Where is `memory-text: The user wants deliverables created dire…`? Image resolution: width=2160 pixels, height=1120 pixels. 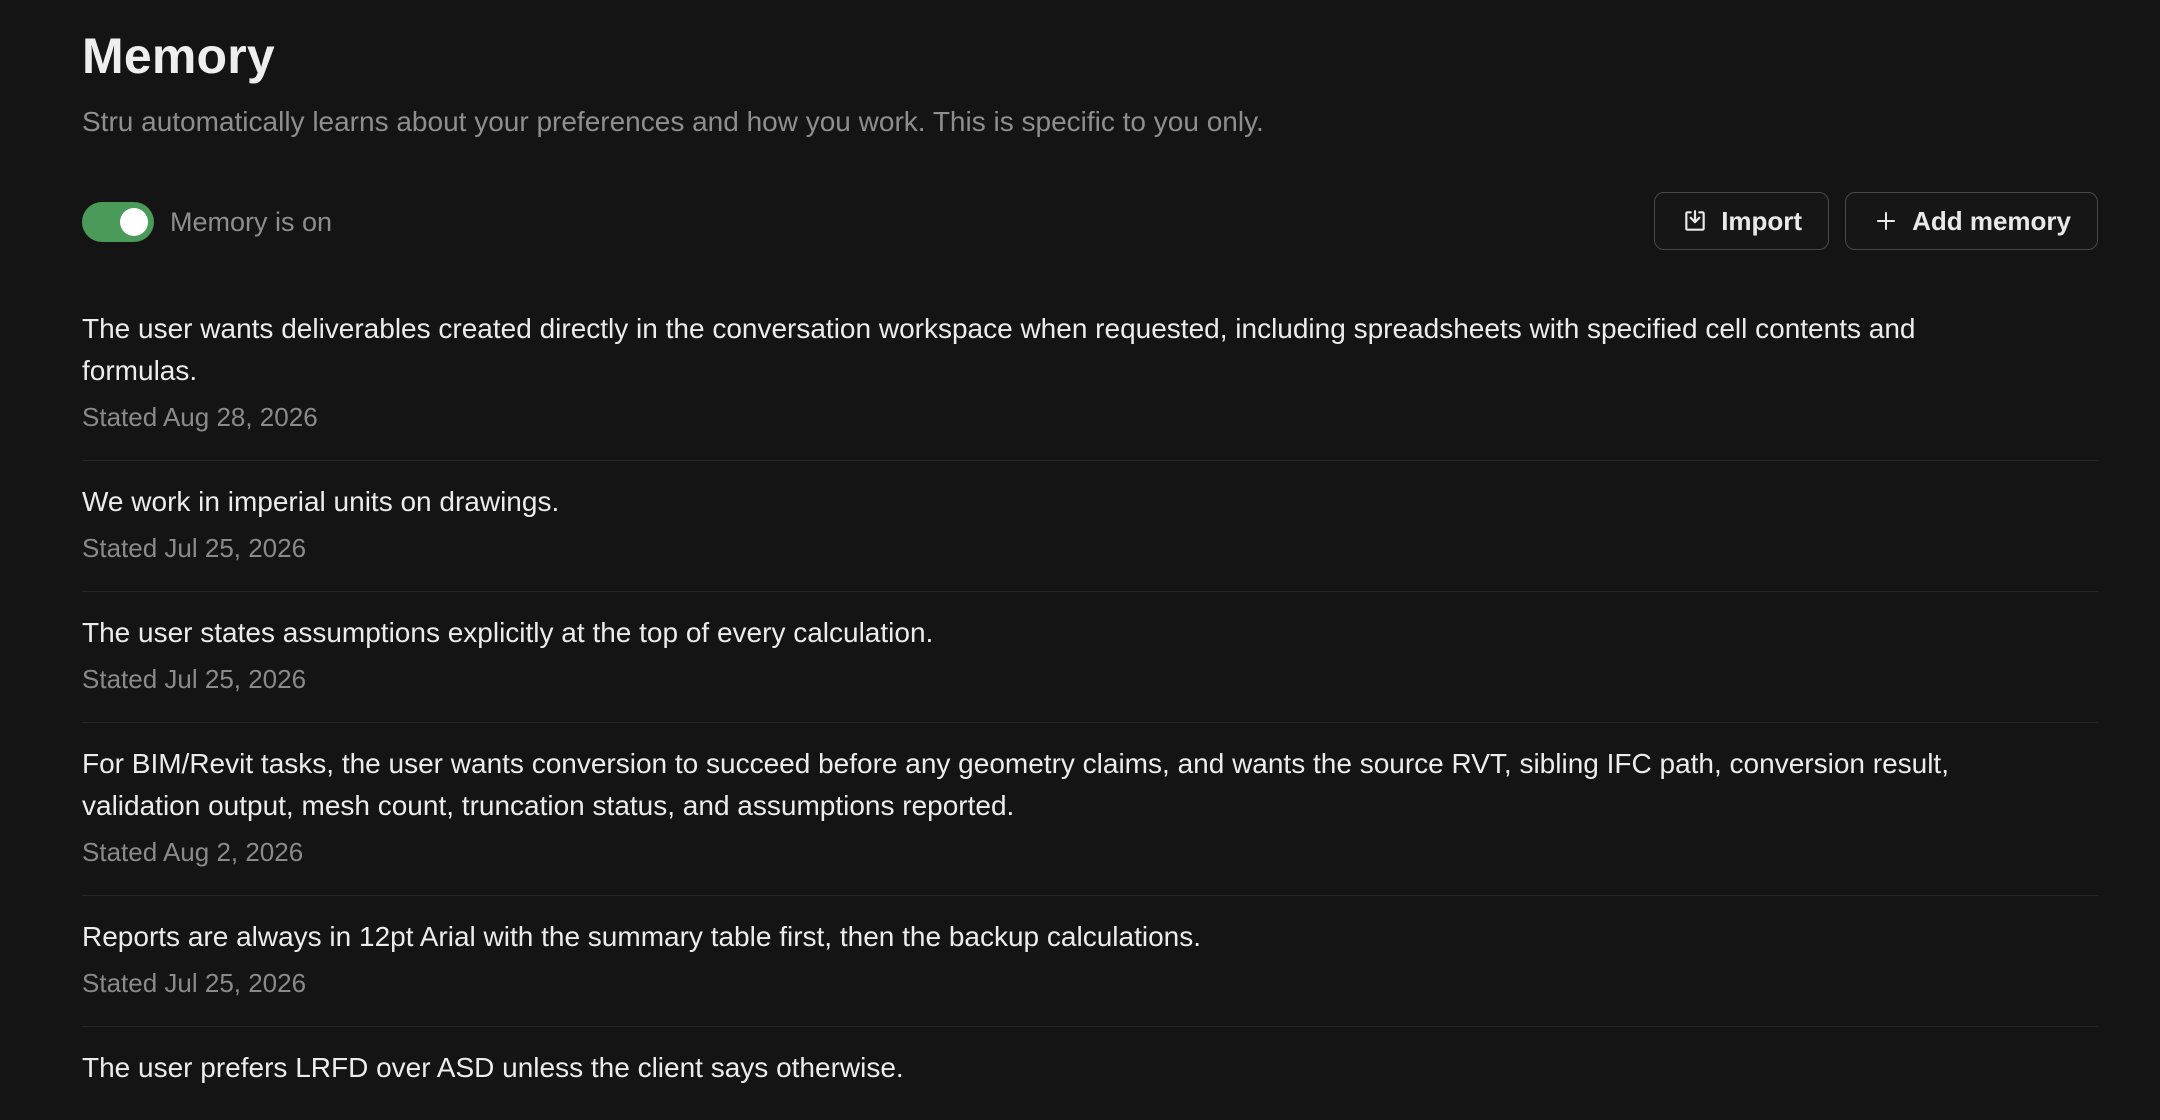
memory-text: The user wants deliverables created dire… is located at coordinates (999, 349).